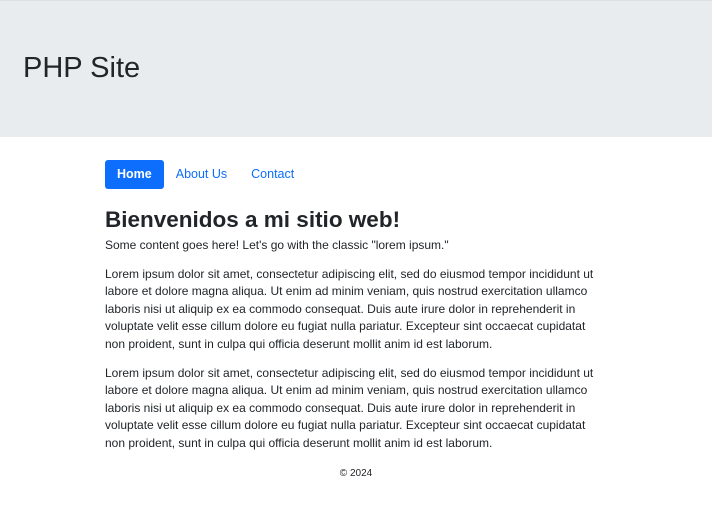  What do you see at coordinates (134, 174) in the screenshot?
I see `nav-item-home: Home` at bounding box center [134, 174].